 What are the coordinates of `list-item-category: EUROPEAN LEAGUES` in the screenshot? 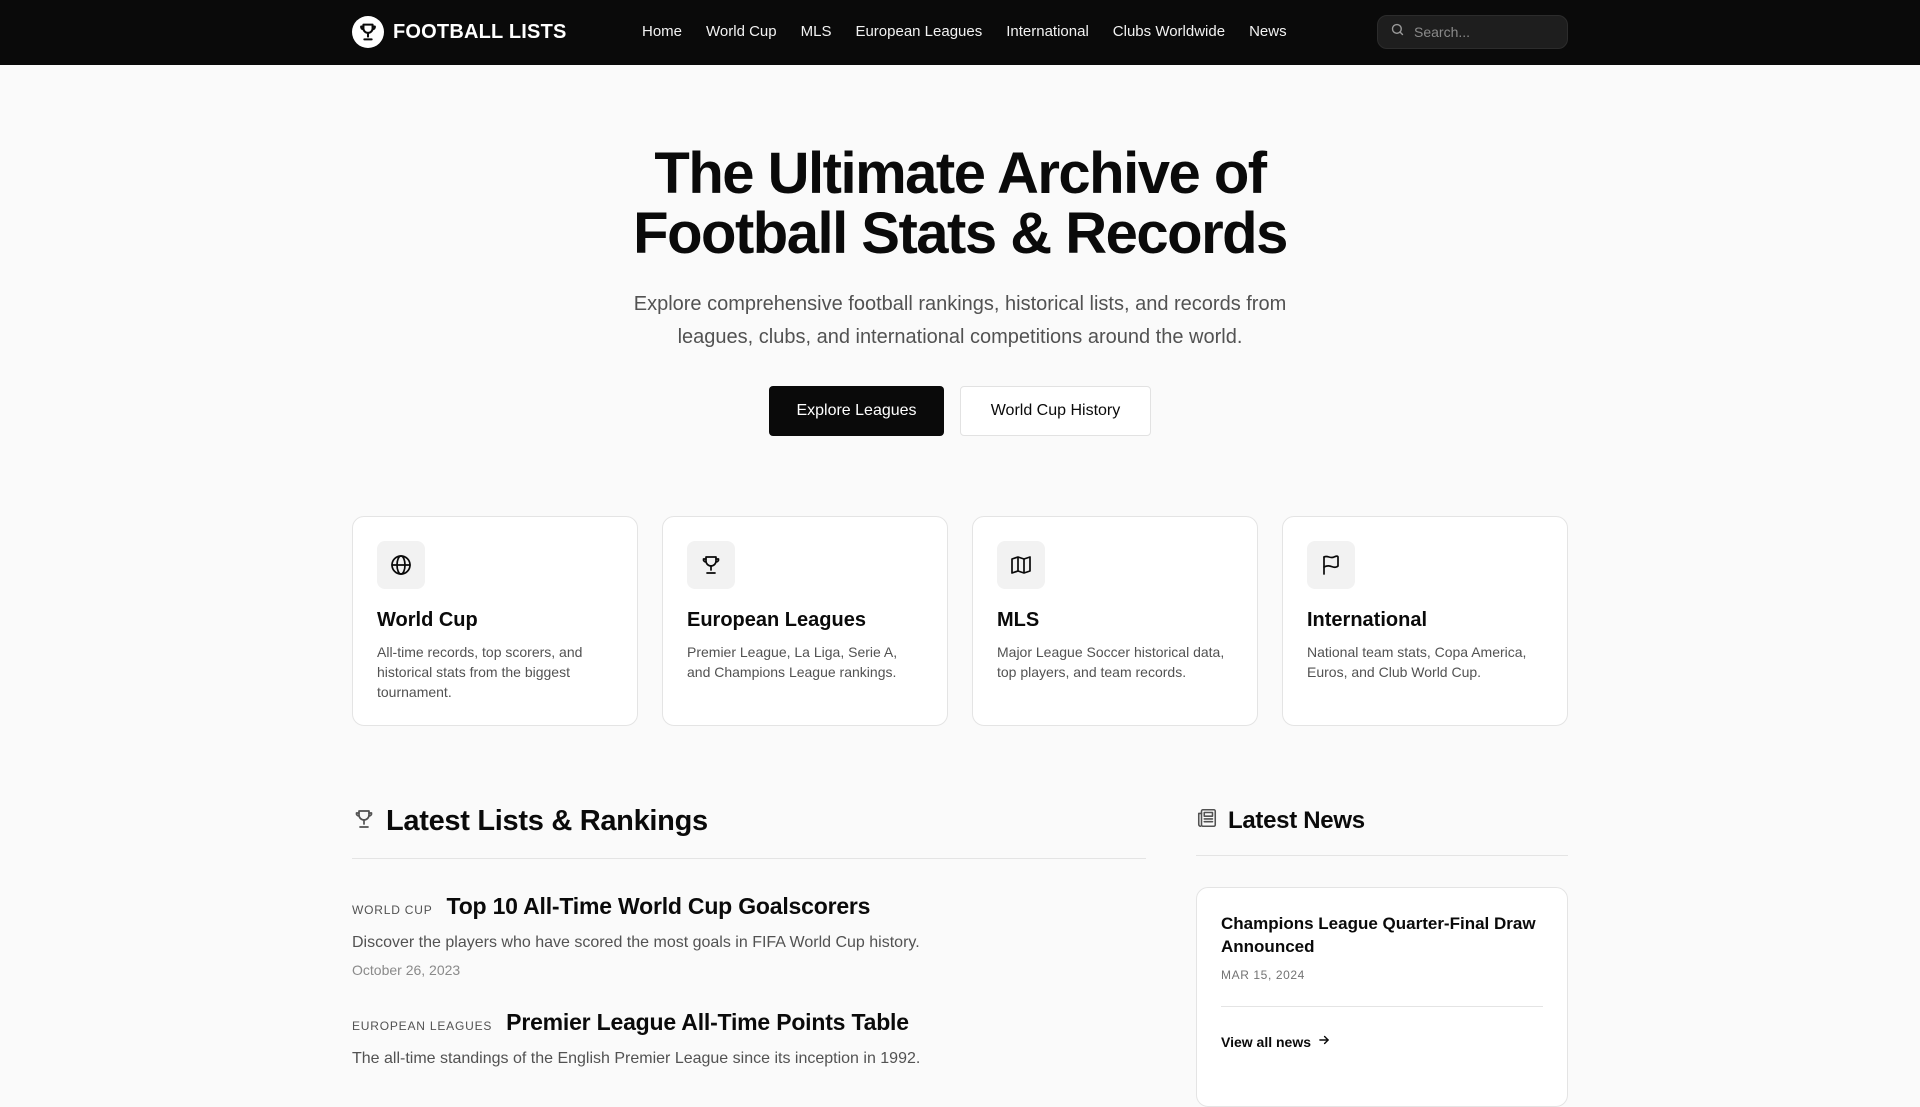 It's located at (422, 1026).